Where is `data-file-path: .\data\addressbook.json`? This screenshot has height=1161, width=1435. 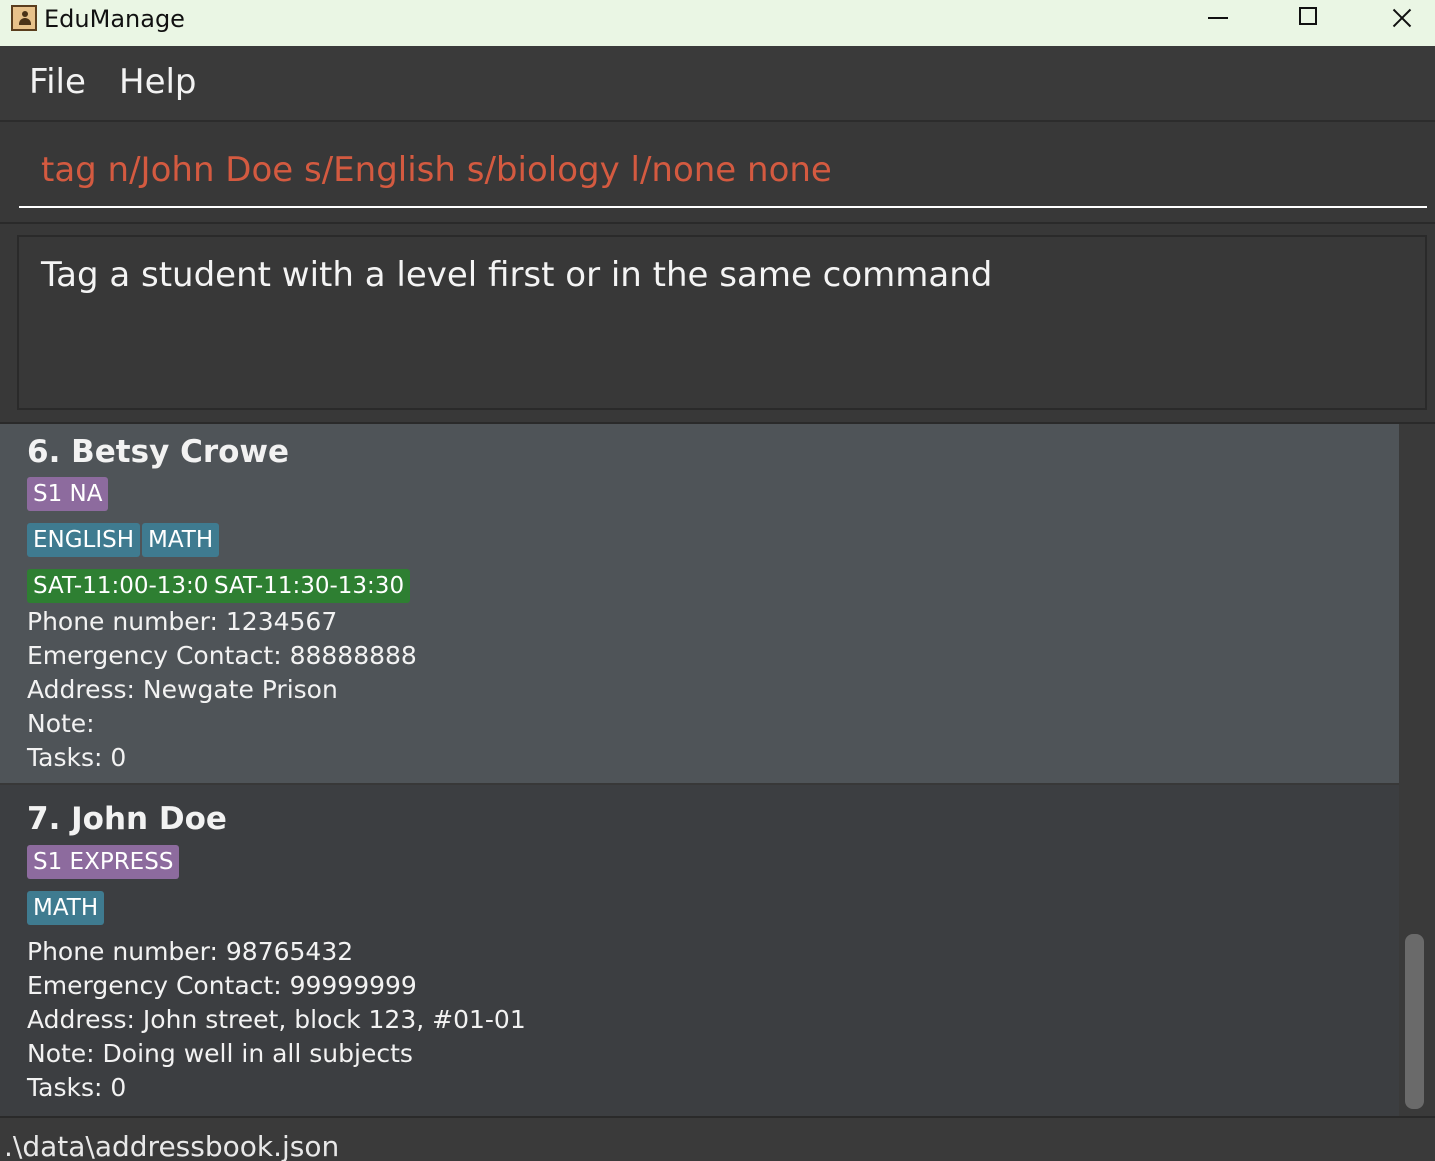 data-file-path: .\data\addressbook.json is located at coordinates (172, 1145).